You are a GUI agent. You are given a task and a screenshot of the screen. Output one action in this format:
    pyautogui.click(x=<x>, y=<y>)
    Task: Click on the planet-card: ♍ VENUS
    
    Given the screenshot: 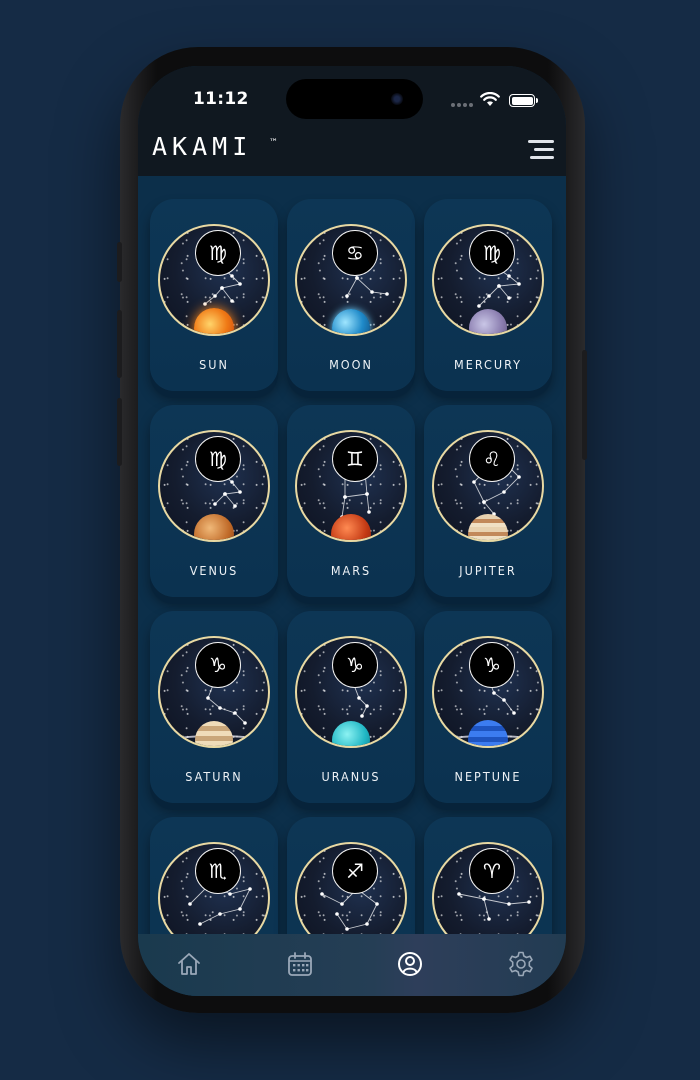 What is the action you would take?
    pyautogui.click(x=214, y=501)
    